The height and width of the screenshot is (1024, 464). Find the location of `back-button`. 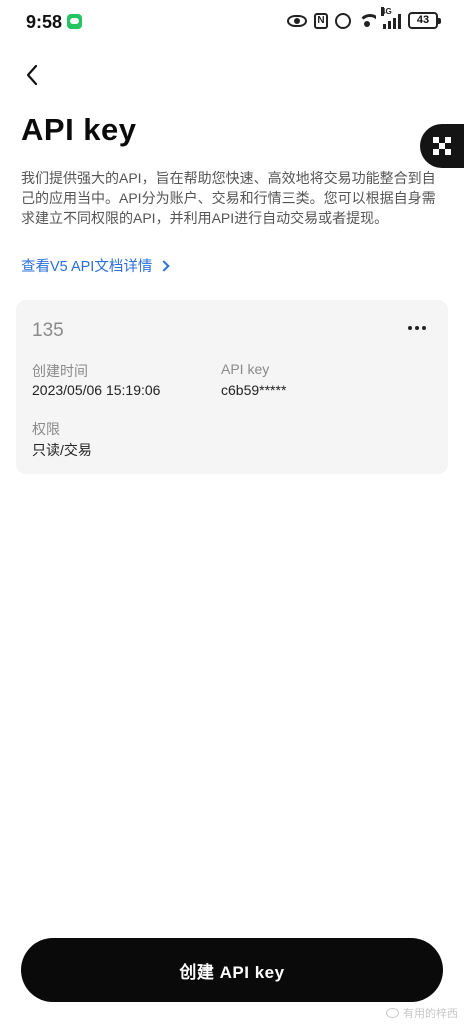

back-button is located at coordinates (33, 75).